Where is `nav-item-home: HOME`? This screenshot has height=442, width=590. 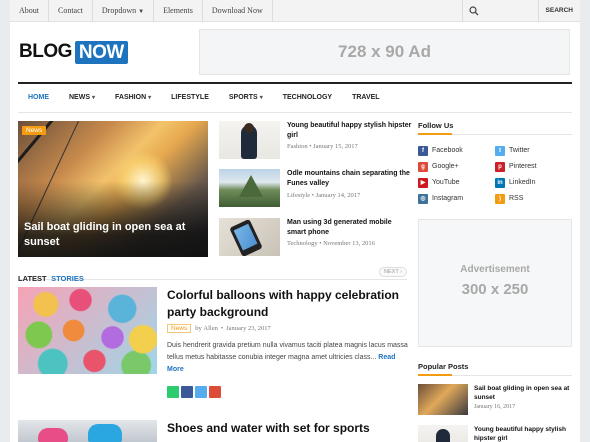
nav-item-home: HOME is located at coordinates (38, 98).